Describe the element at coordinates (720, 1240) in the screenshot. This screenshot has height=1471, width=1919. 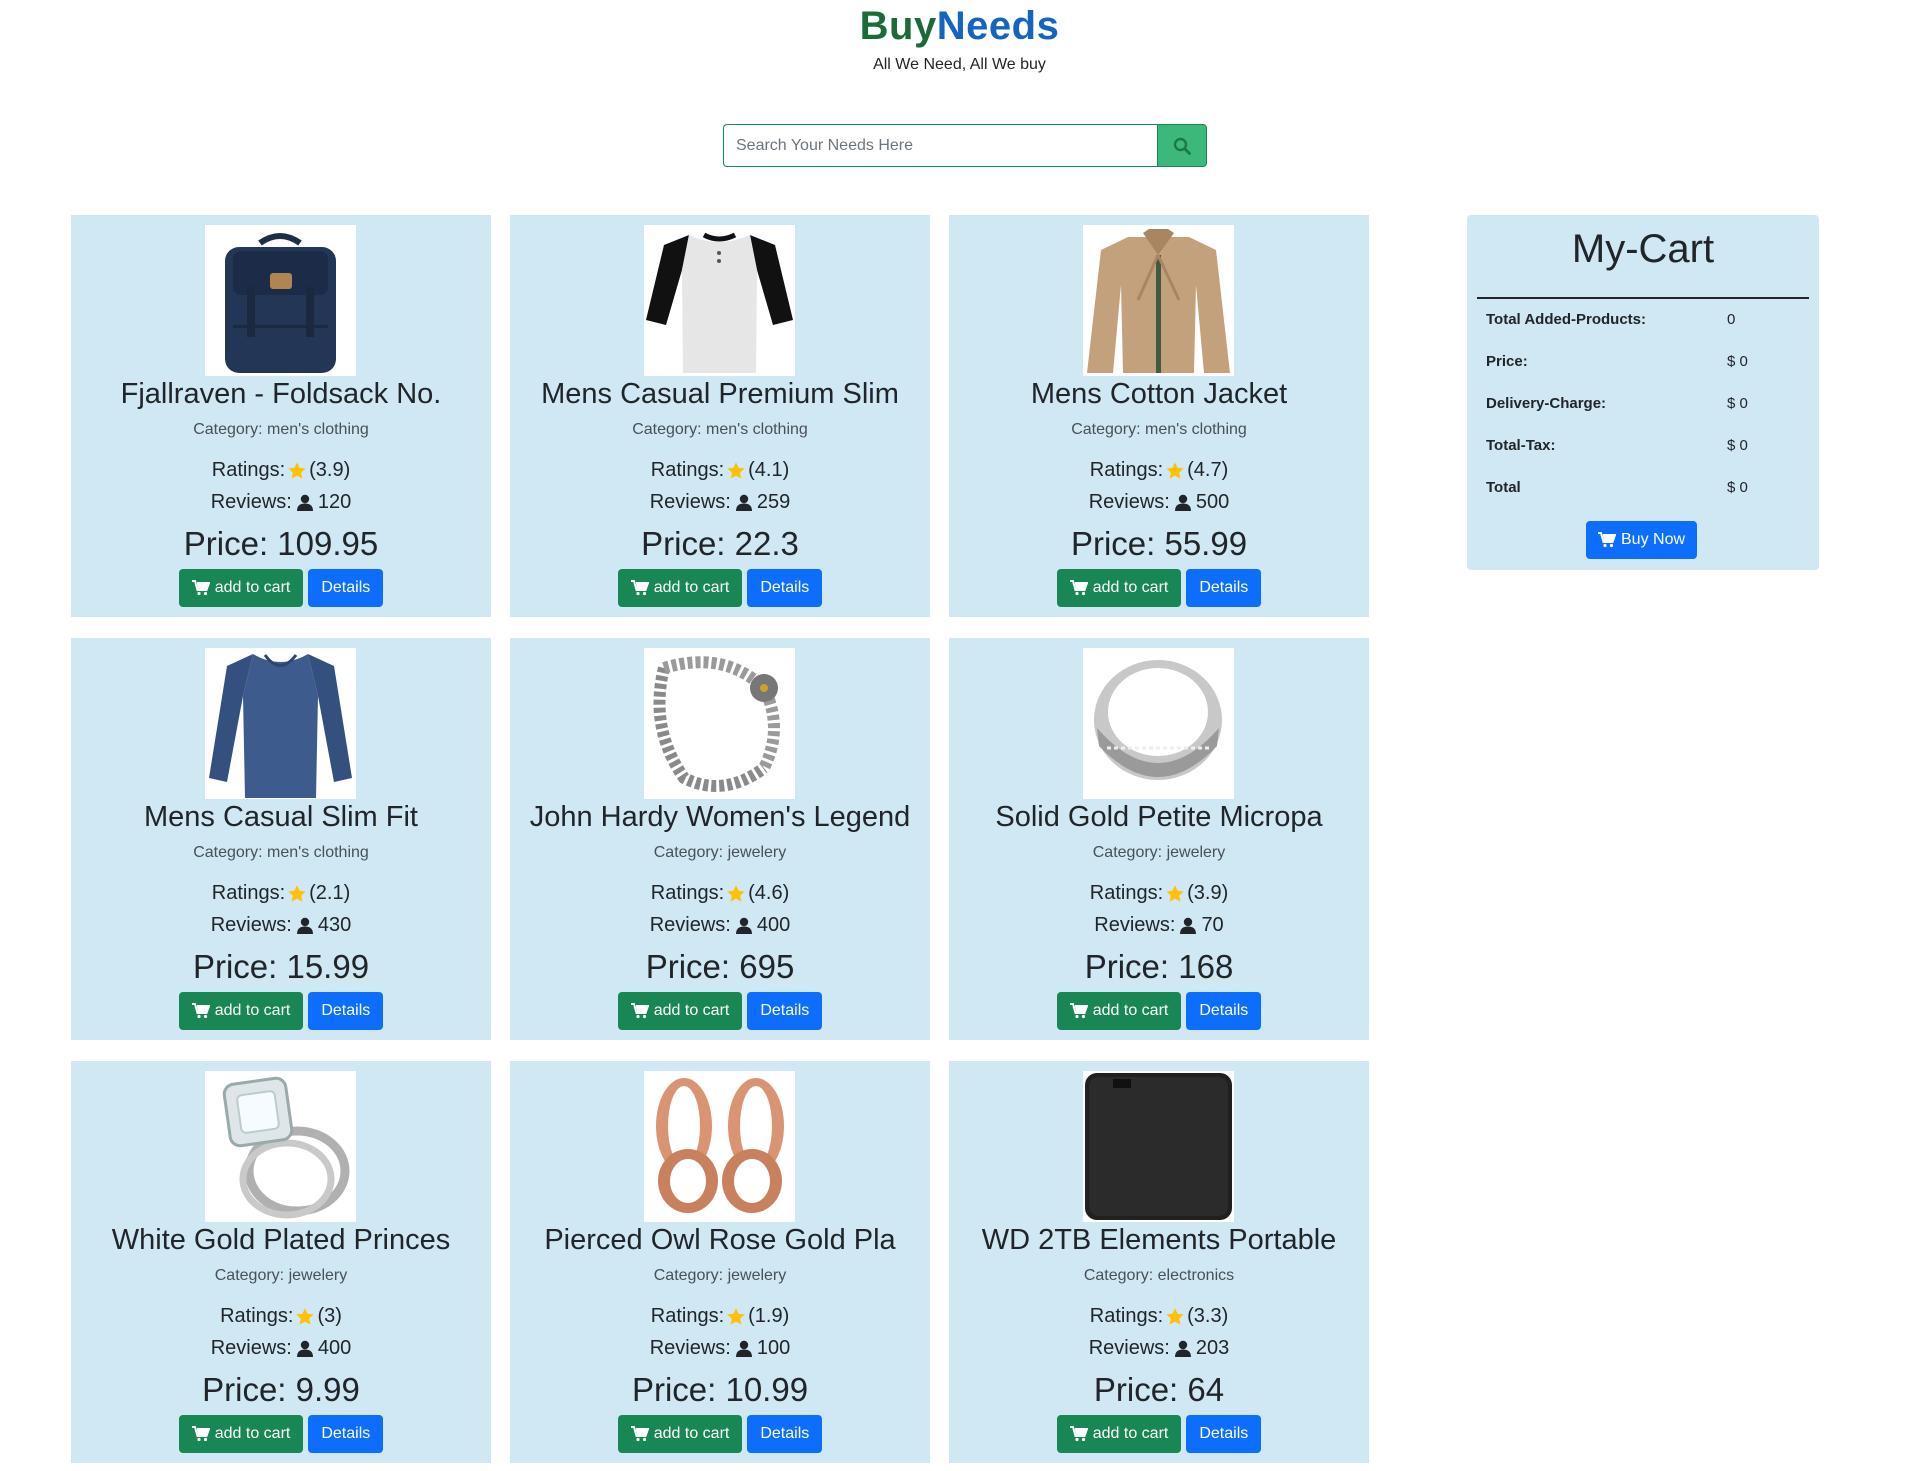
I see `product-title: Pierced Owl Rose Gold Pla` at that location.